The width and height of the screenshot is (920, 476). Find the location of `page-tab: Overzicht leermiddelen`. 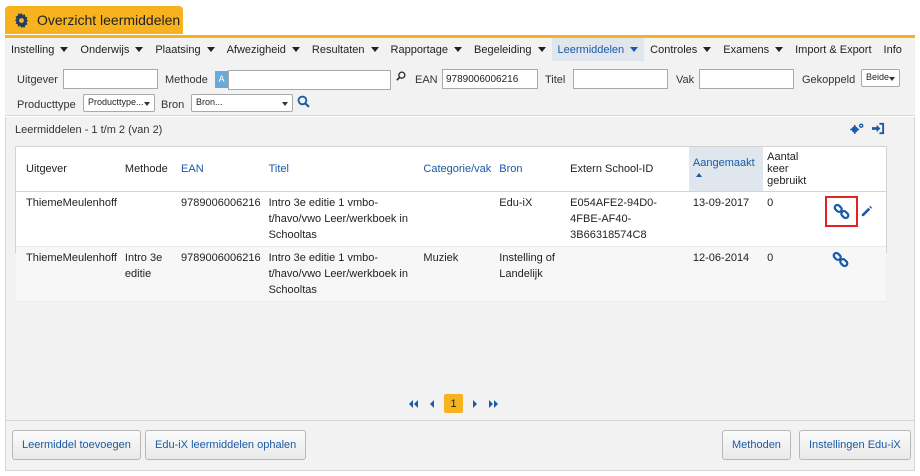

page-tab: Overzicht leermiddelen is located at coordinates (94, 20).